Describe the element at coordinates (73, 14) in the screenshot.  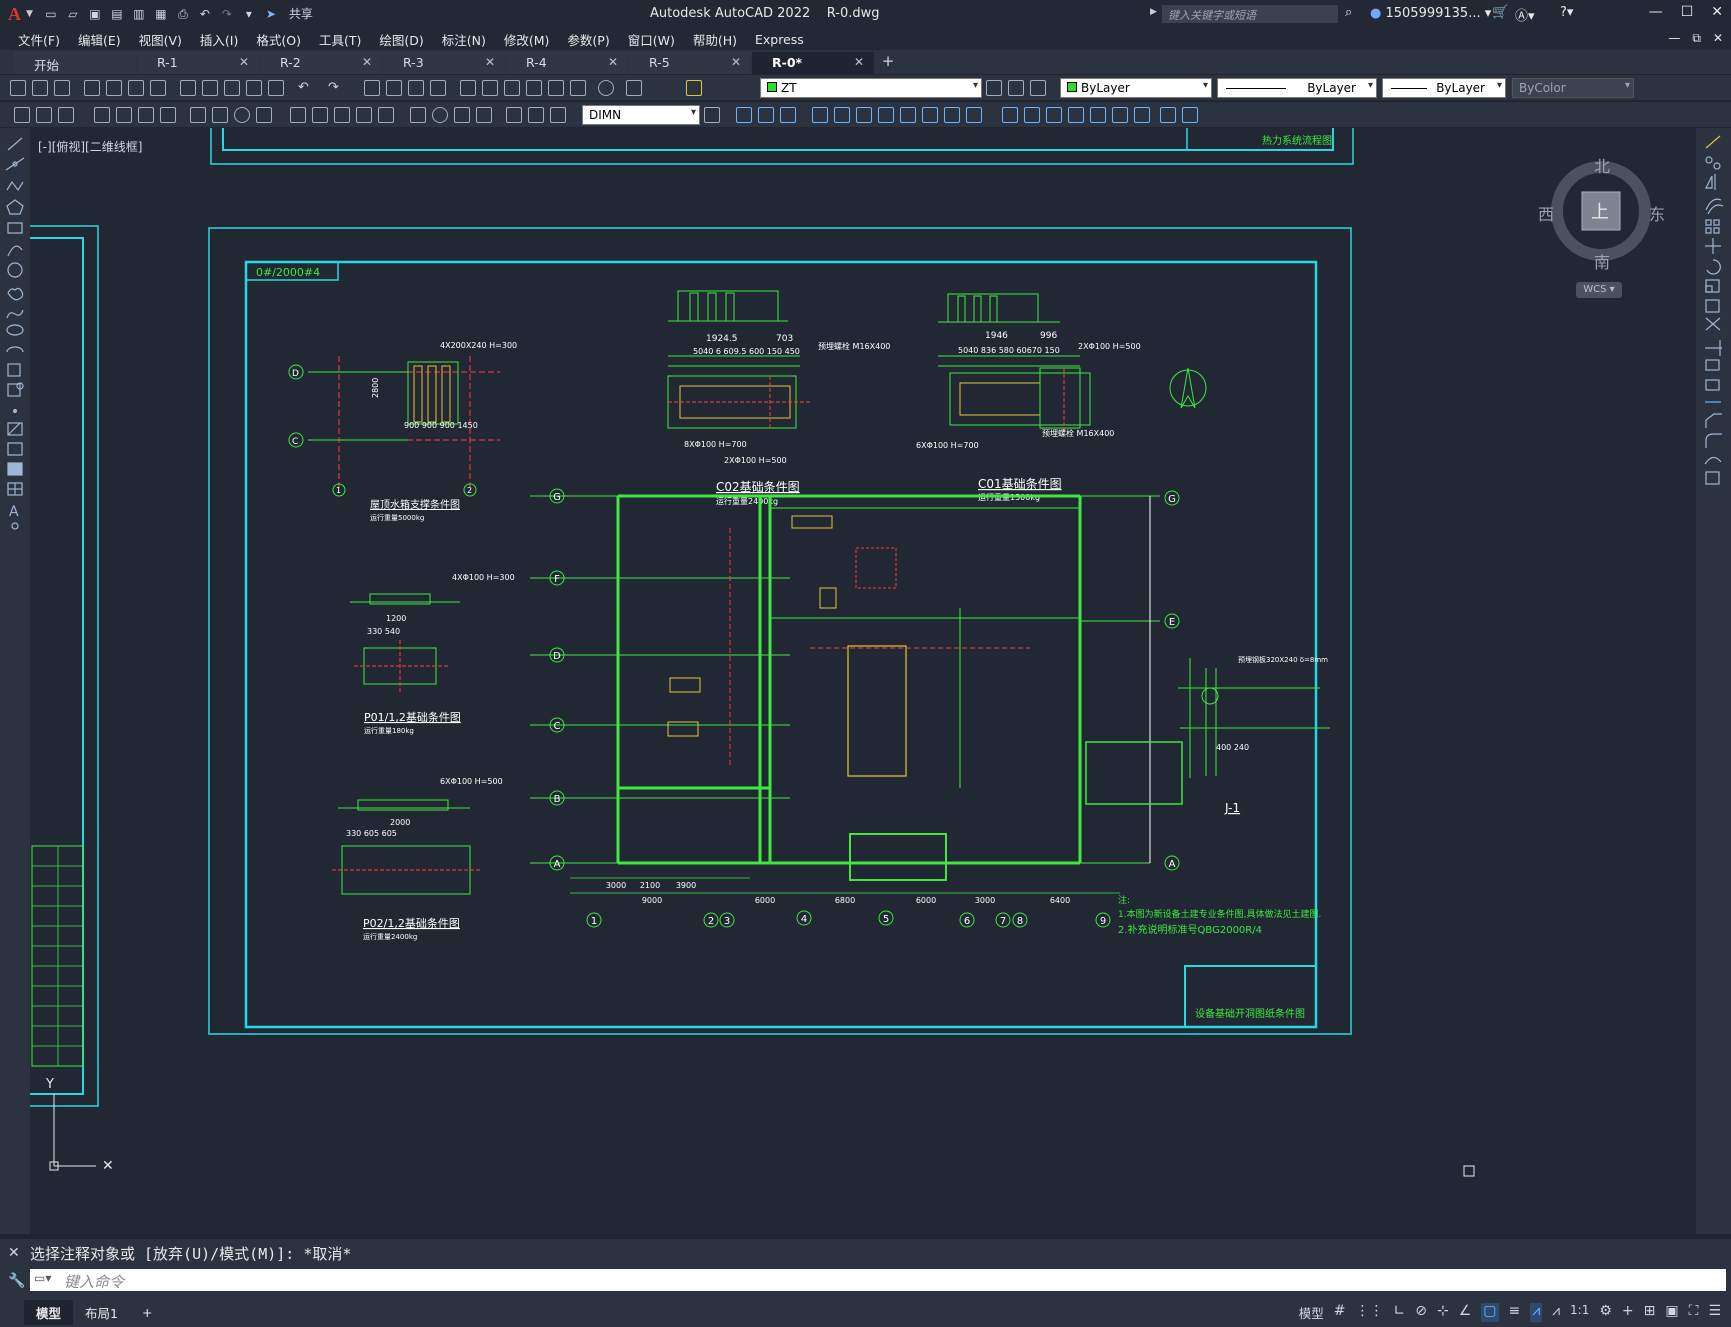
I see `open-icon: ▱` at that location.